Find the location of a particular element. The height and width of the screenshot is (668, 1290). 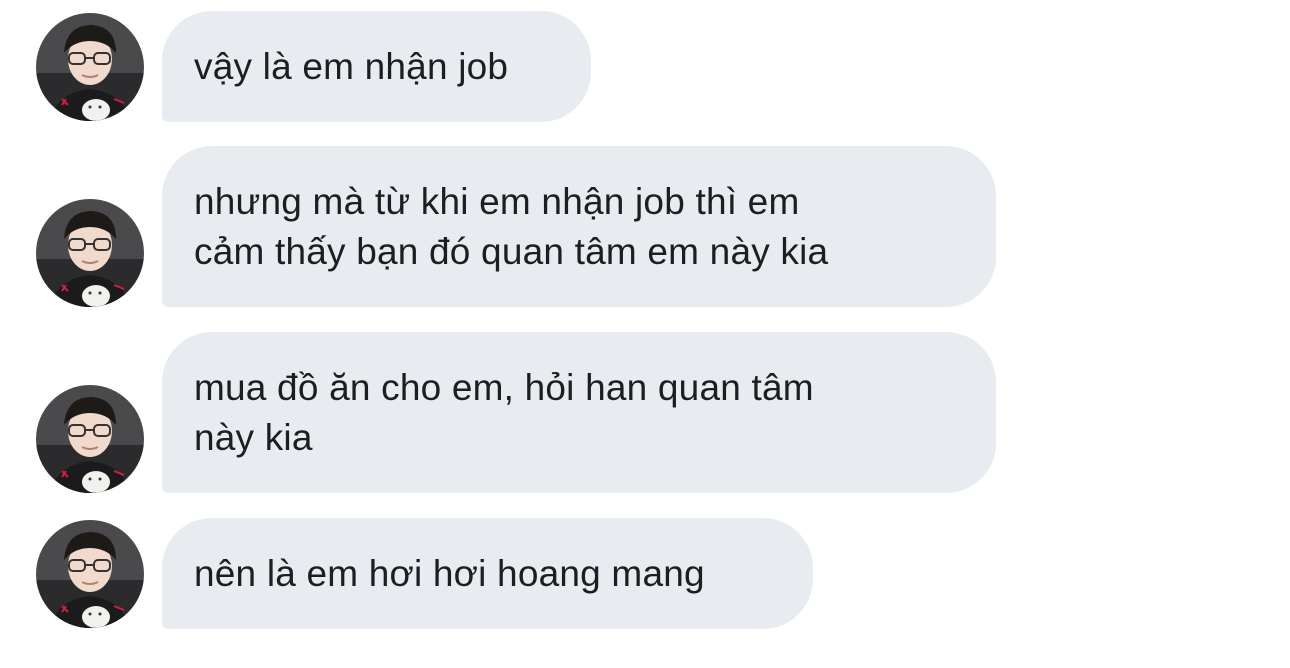

message-bubble: vậy là em nhận job is located at coordinates (376, 66).